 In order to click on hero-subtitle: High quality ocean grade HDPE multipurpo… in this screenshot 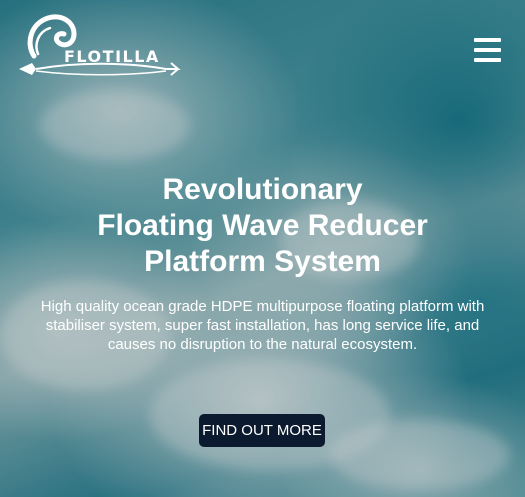, I will do `click(262, 325)`.